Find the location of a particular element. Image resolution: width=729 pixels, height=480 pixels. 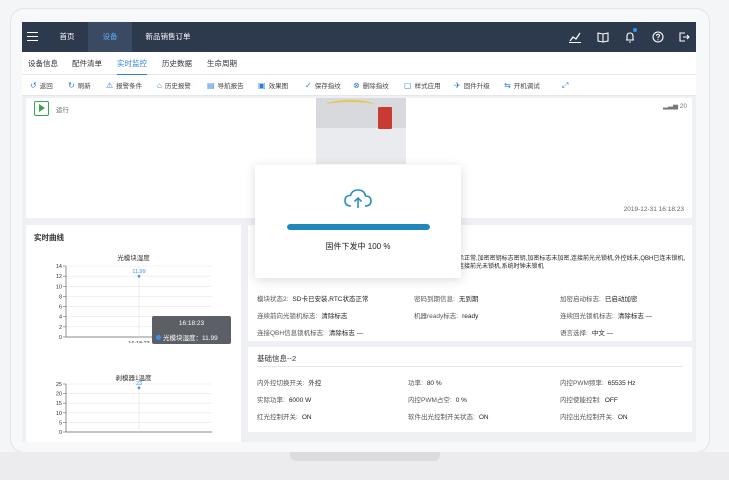

info-field: 语言选择: 中文 — is located at coordinates (586, 332).